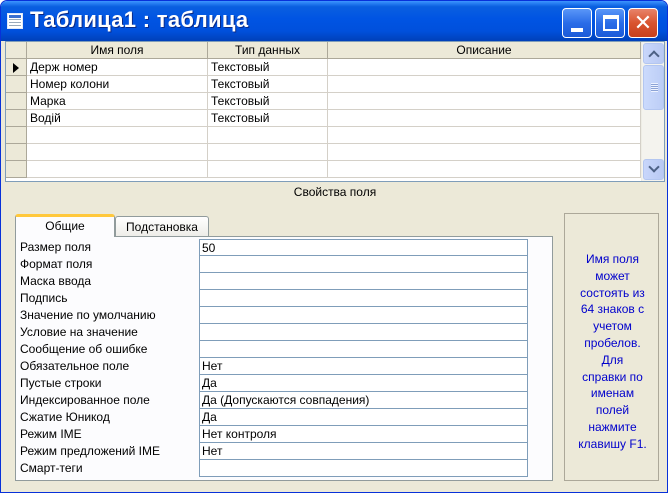 The width and height of the screenshot is (668, 493). I want to click on field-name-cell: Водій, so click(117, 118).